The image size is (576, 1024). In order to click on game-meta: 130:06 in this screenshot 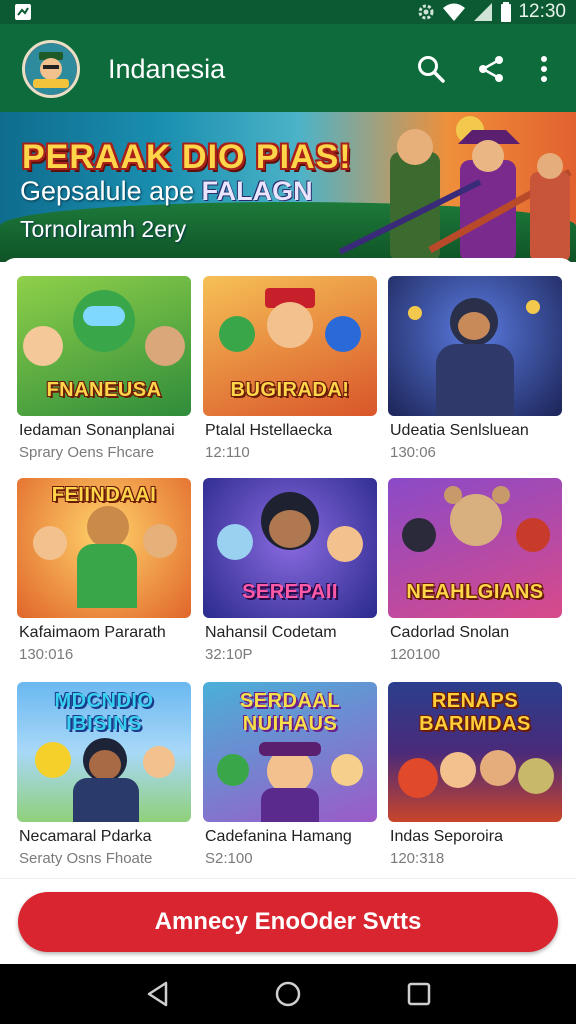, I will do `click(413, 452)`.